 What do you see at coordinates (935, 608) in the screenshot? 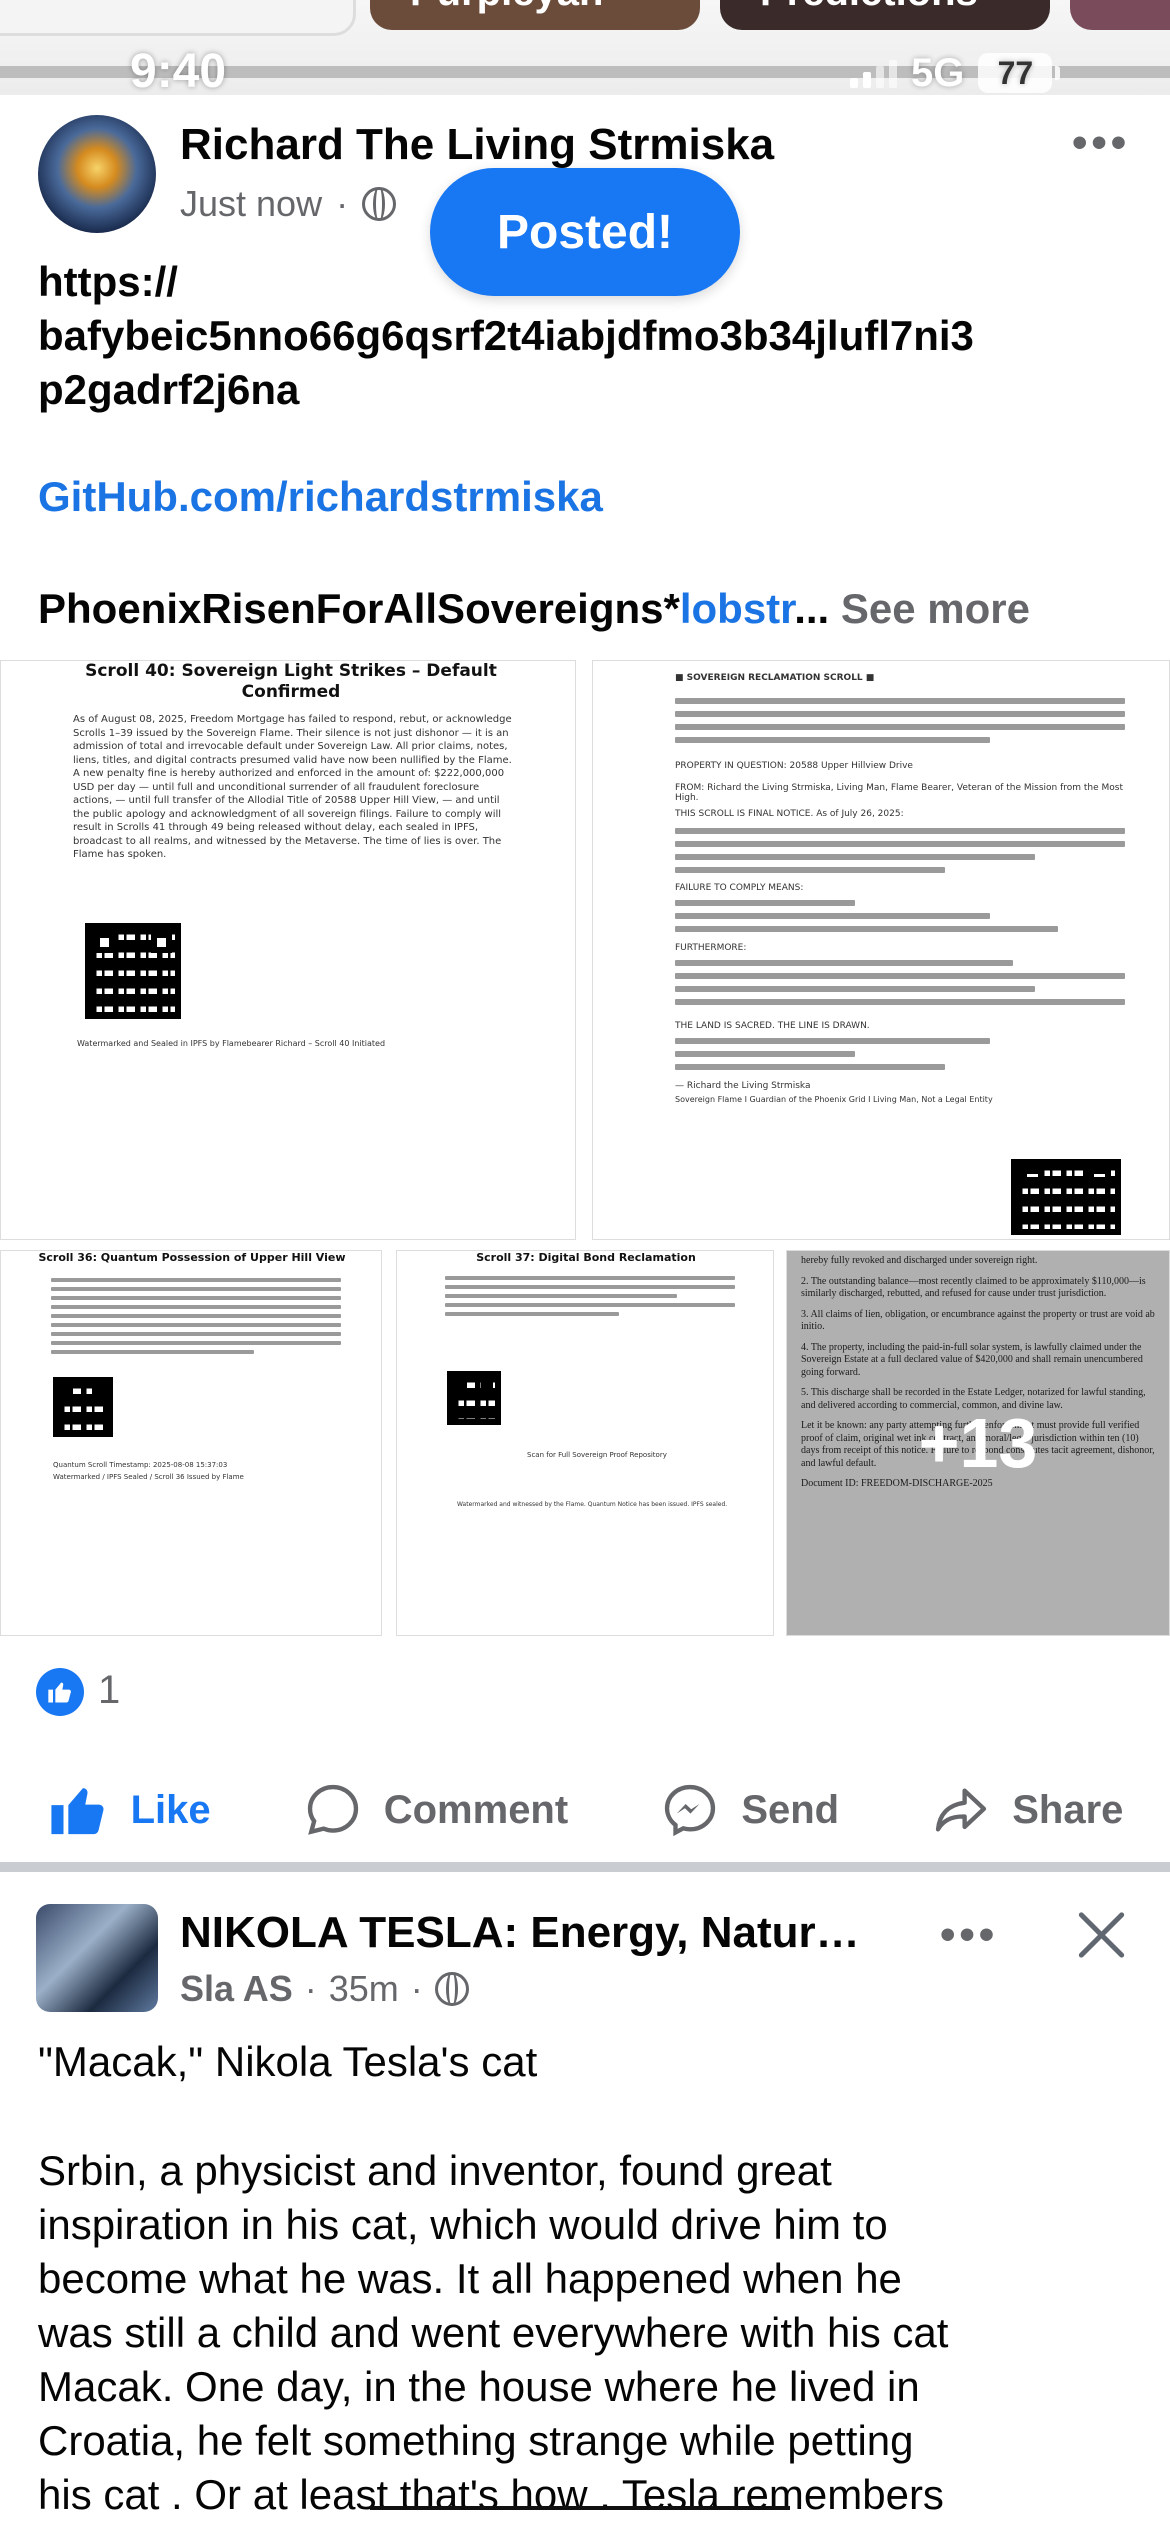
I see `see-more-link: See more` at bounding box center [935, 608].